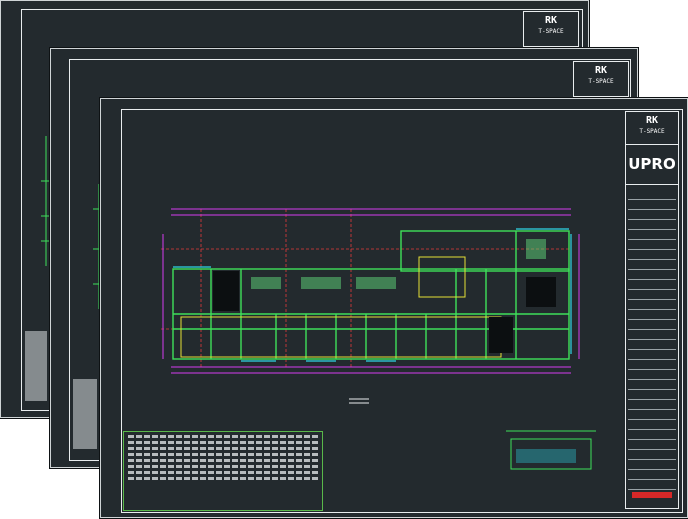  What do you see at coordinates (398, 264) in the screenshot?
I see `furniture` at bounding box center [398, 264].